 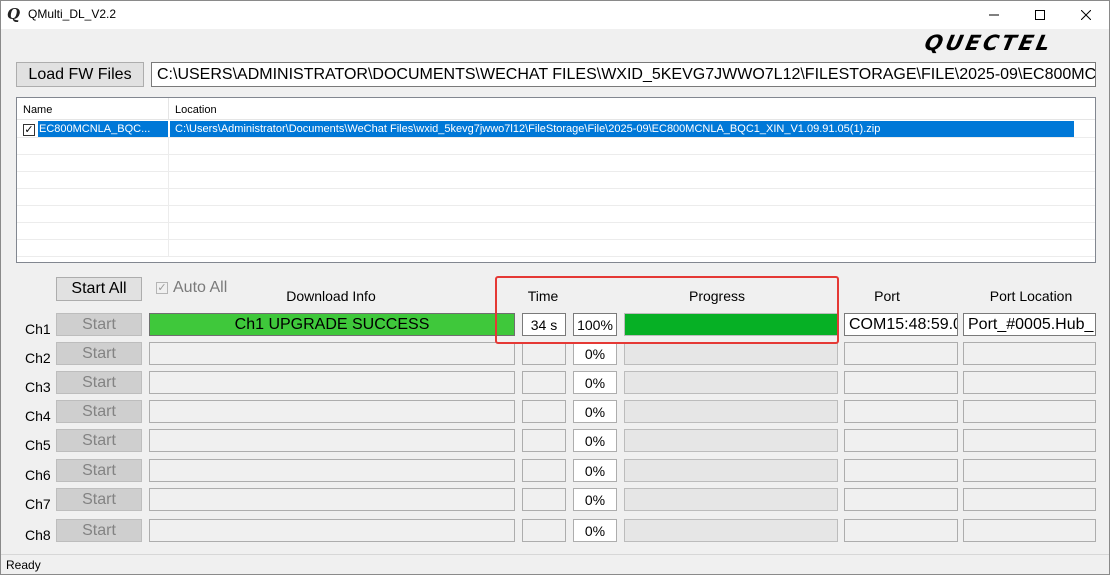 I want to click on header-port-location: Port Location, so click(x=1031, y=296).